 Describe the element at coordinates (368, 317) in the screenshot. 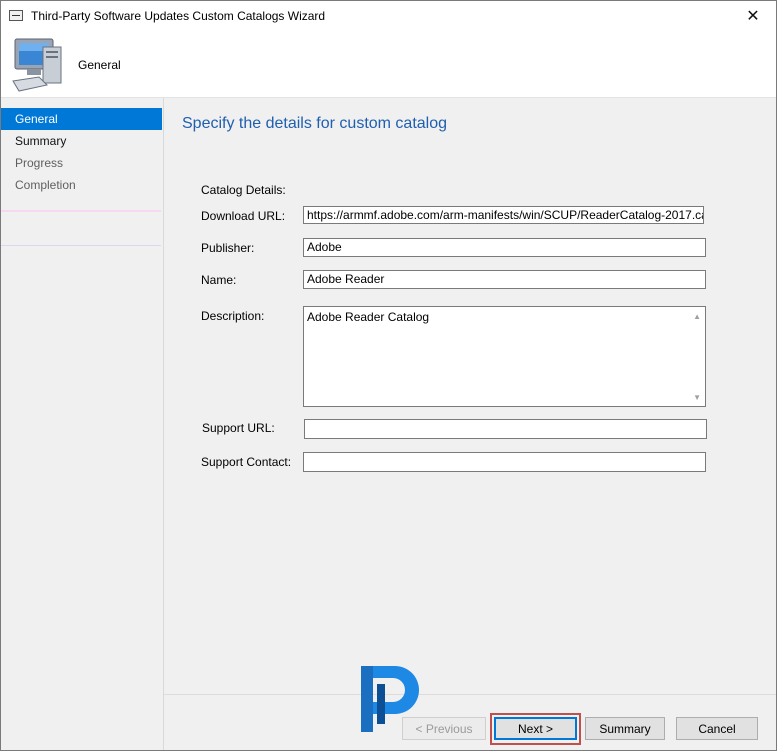

I see `description-text: Adobe Reader Catalog` at that location.